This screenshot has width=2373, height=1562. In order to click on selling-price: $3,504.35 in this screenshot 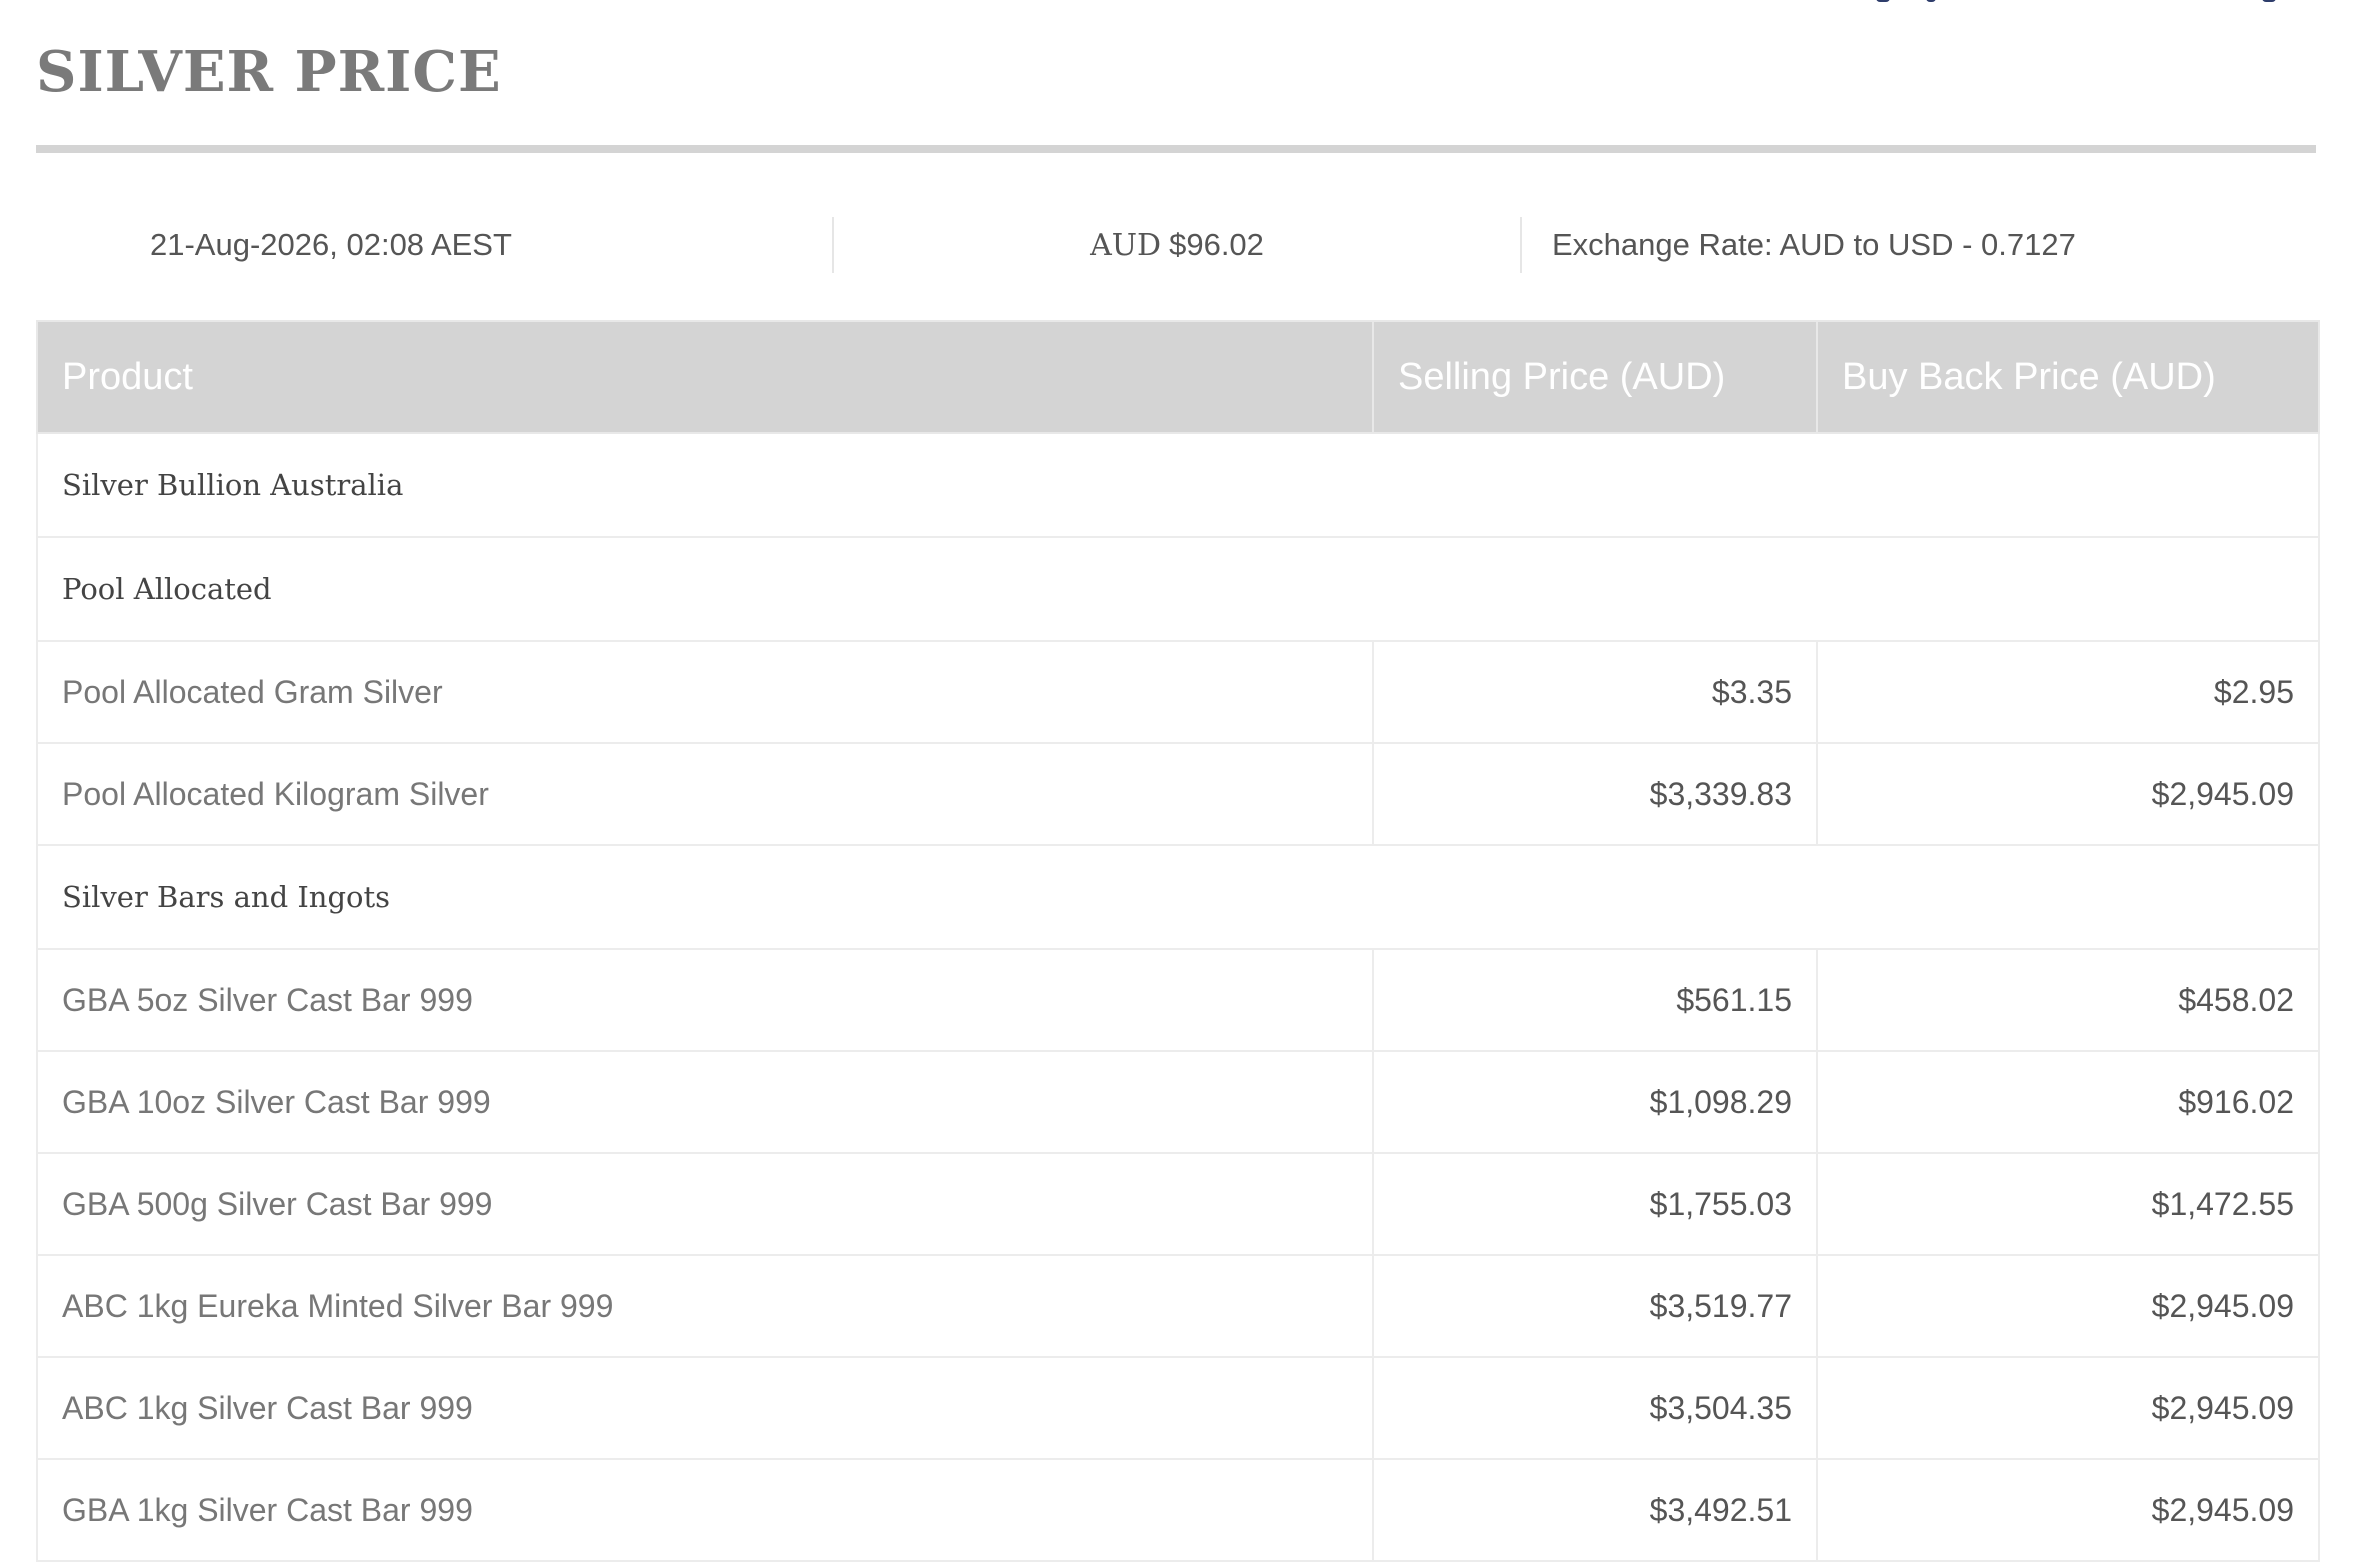, I will do `click(1595, 1408)`.